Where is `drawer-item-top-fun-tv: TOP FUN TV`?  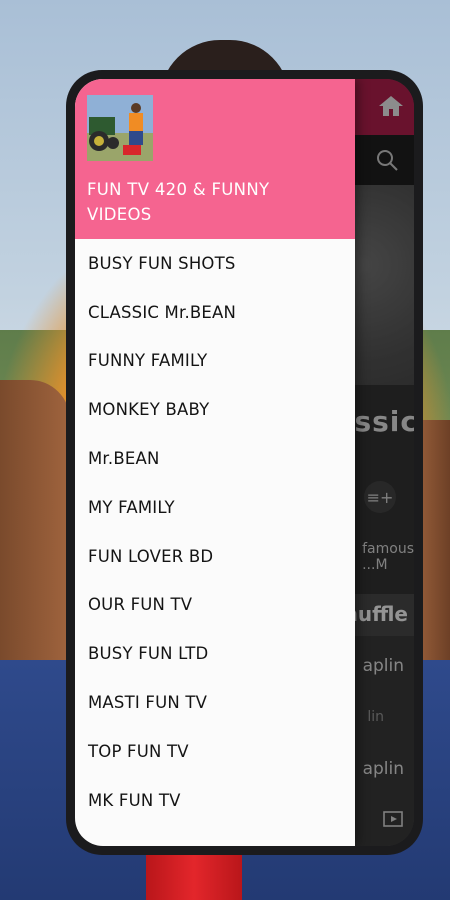
drawer-item-top-fun-tv: TOP FUN TV is located at coordinates (215, 751).